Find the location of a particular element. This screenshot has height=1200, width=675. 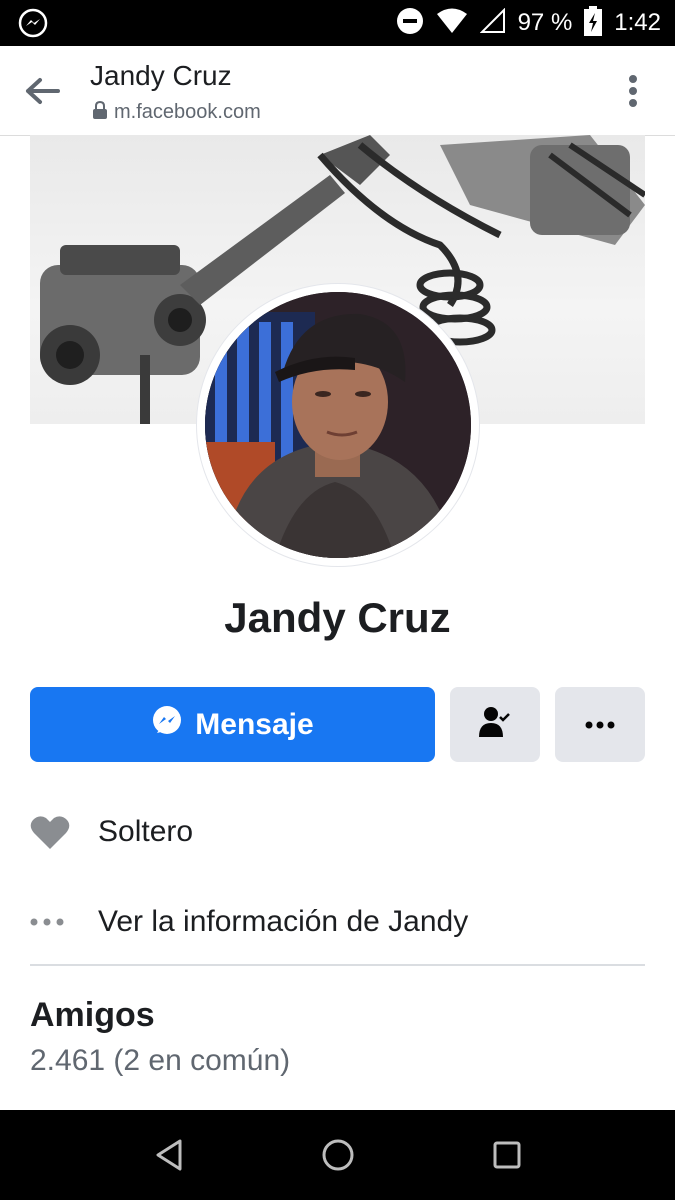

see-info-row: Ver la información de Jandy is located at coordinates (337, 922).